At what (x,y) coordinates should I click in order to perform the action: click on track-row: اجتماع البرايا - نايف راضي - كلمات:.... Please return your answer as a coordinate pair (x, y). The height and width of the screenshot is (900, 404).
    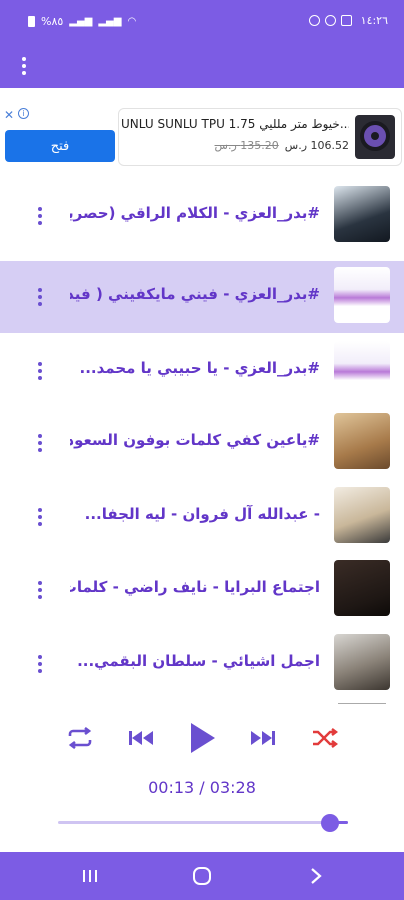
    Looking at the image, I should click on (202, 590).